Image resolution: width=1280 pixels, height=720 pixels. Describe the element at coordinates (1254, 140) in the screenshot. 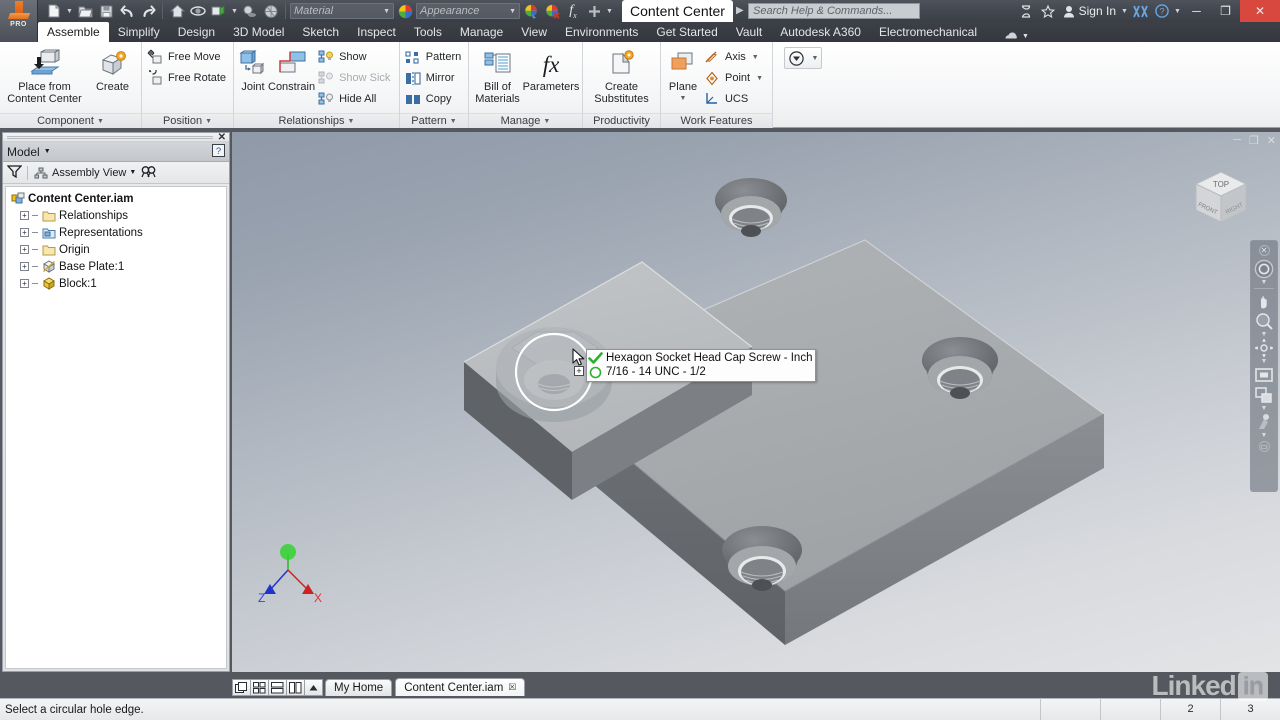

I see `viewport-restore-button: ❐` at that location.